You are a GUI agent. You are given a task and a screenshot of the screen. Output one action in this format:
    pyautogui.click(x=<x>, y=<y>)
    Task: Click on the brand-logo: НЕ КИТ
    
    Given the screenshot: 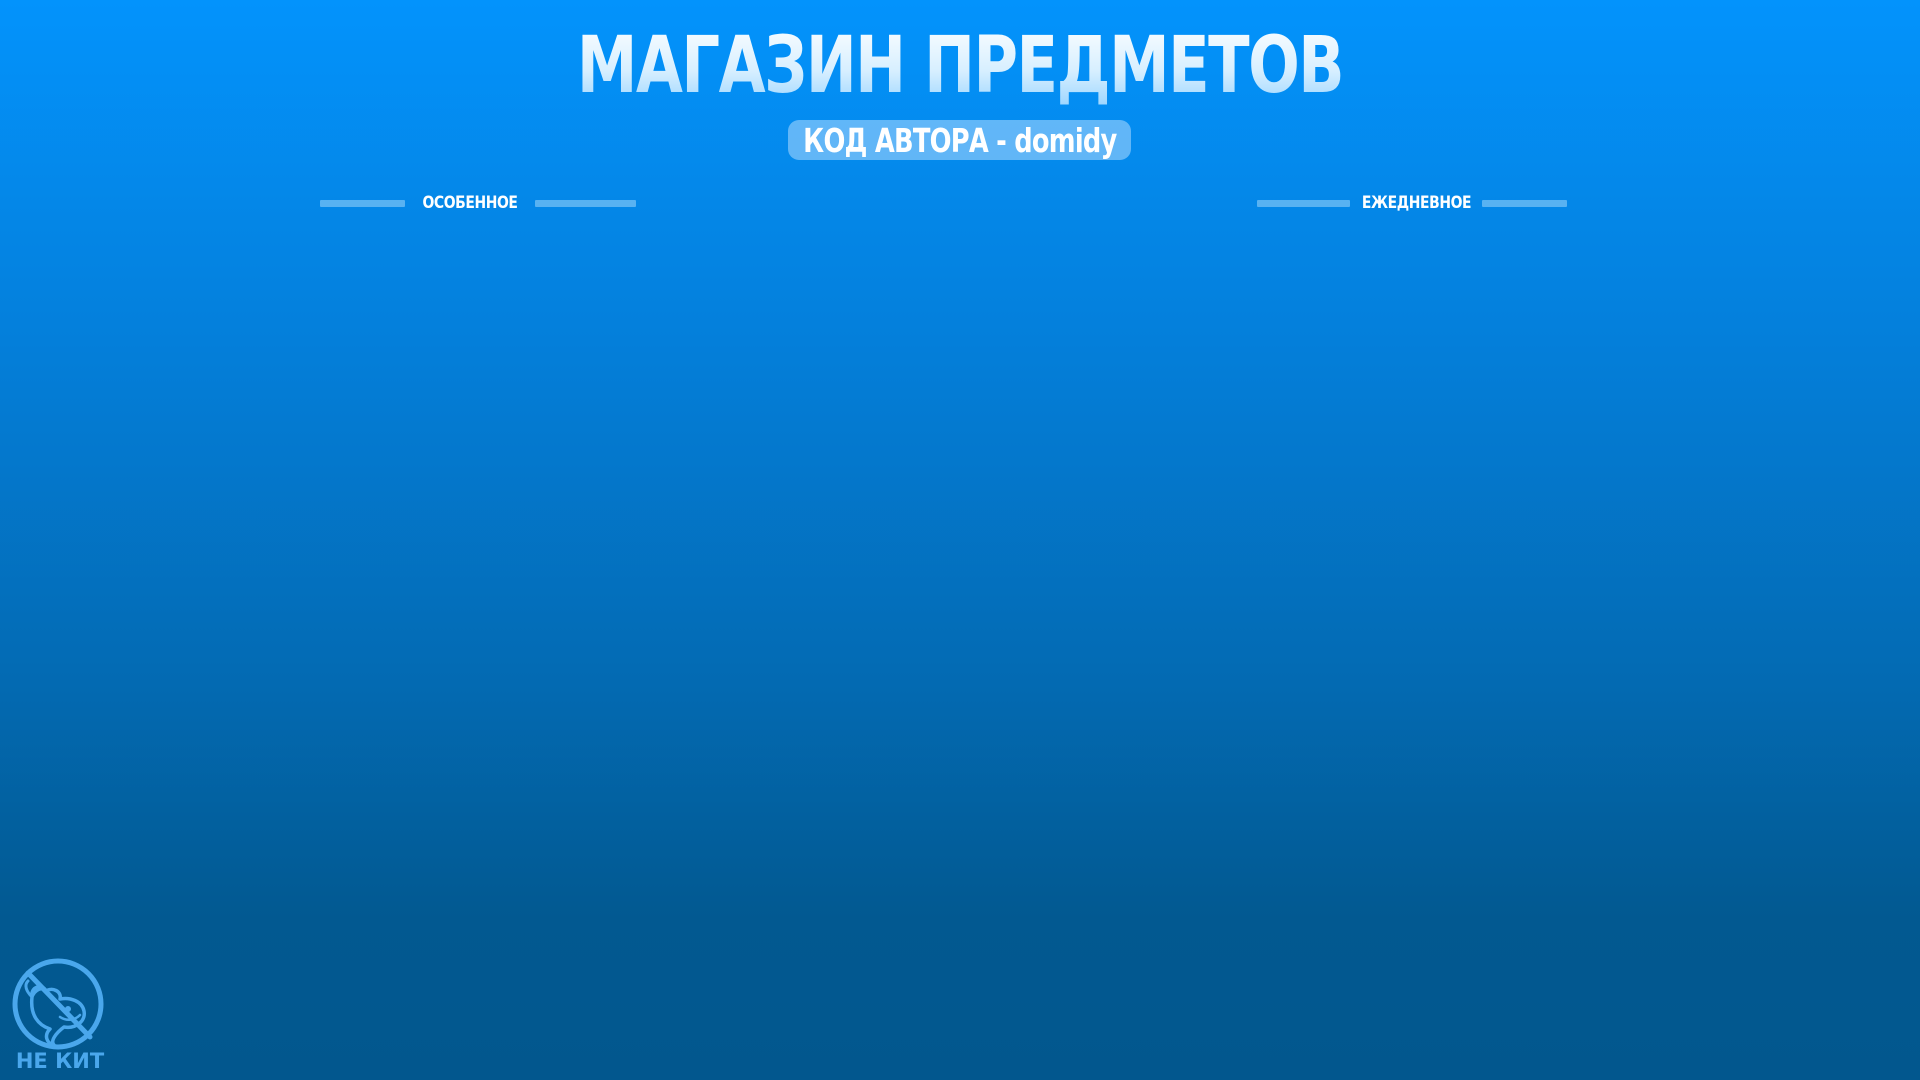 What is the action you would take?
    pyautogui.click(x=60, y=1016)
    